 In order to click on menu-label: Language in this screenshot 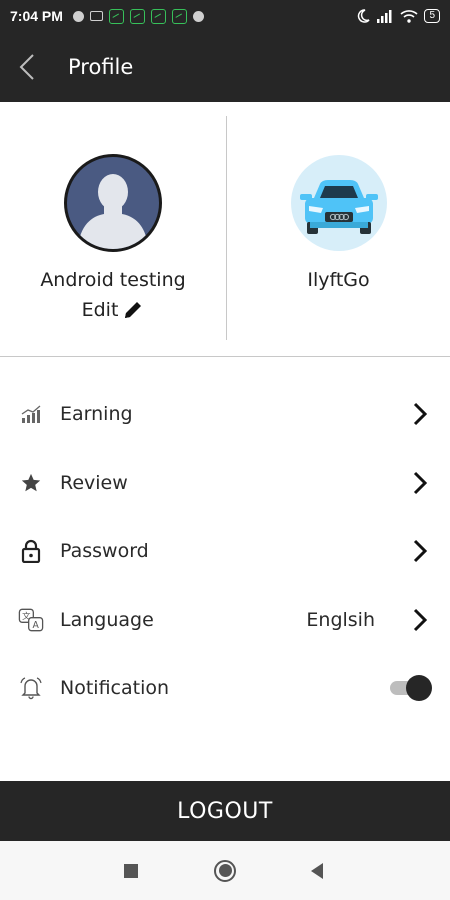, I will do `click(107, 619)`.